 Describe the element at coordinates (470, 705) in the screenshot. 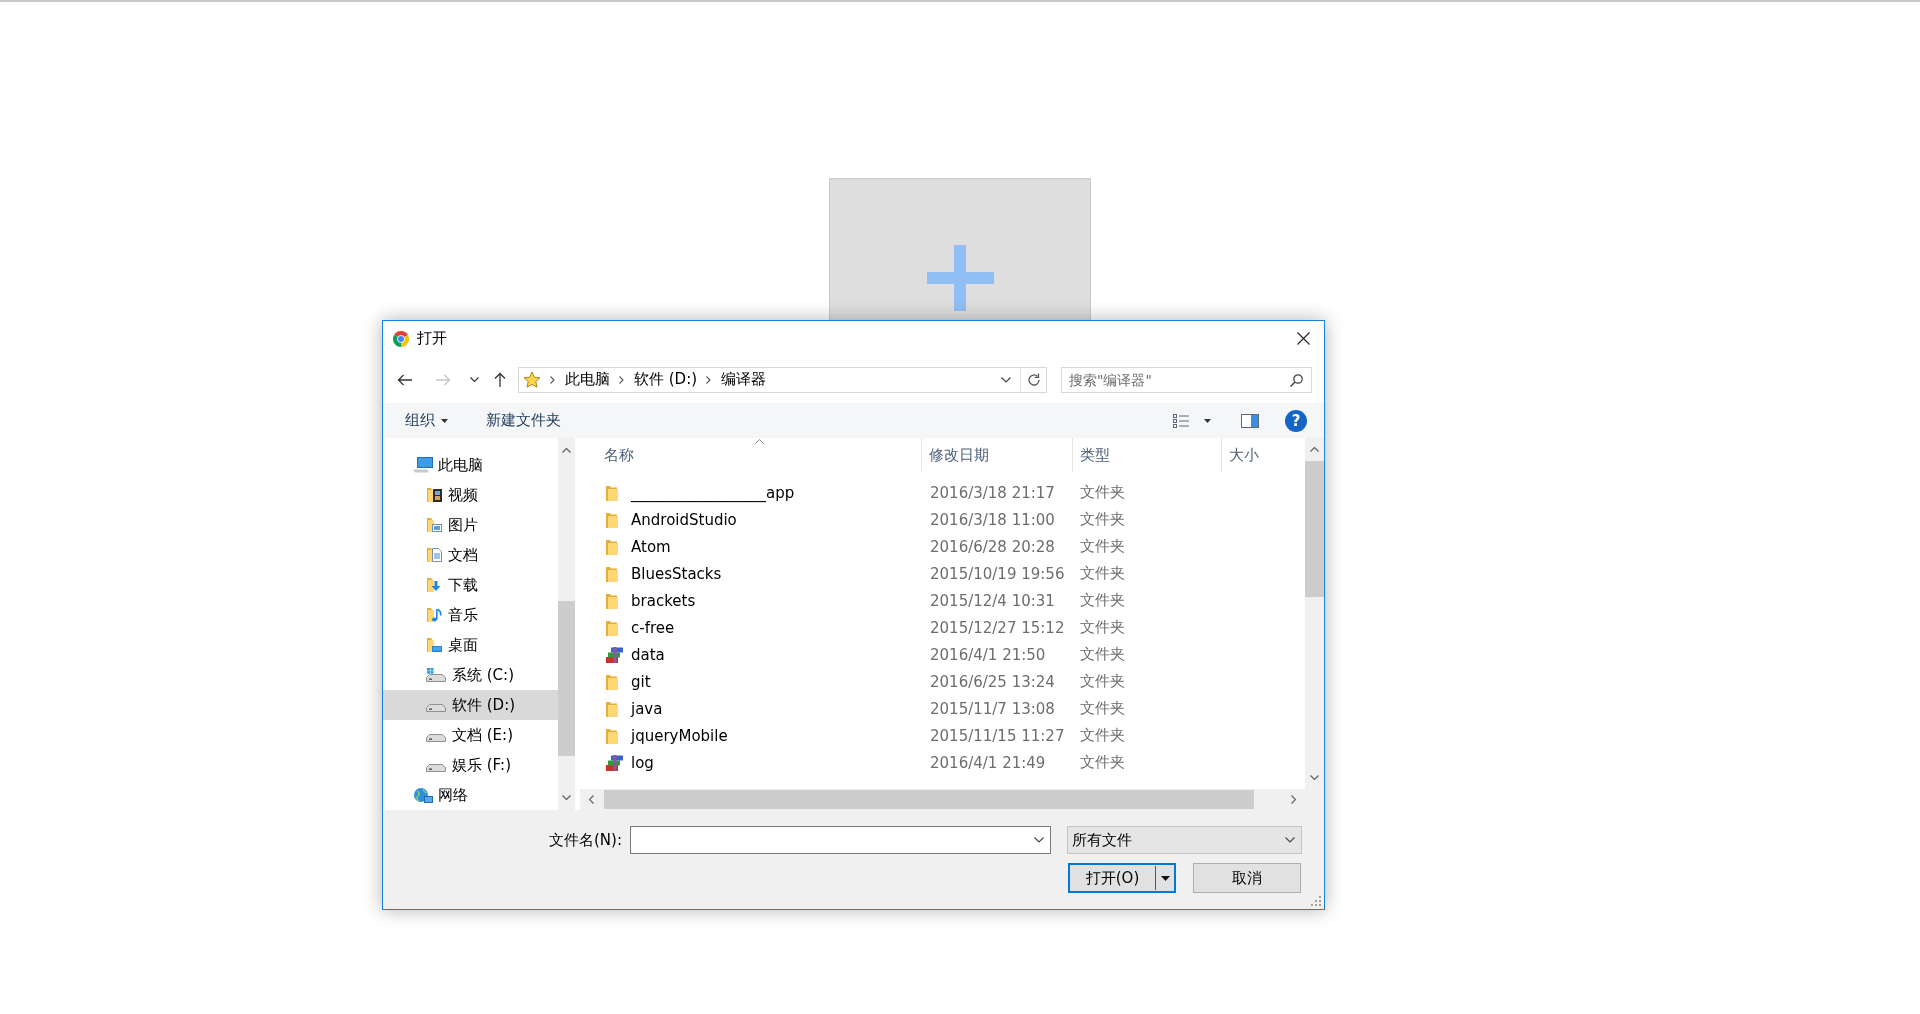

I see `sidebar-item: 软件 (D:)` at that location.